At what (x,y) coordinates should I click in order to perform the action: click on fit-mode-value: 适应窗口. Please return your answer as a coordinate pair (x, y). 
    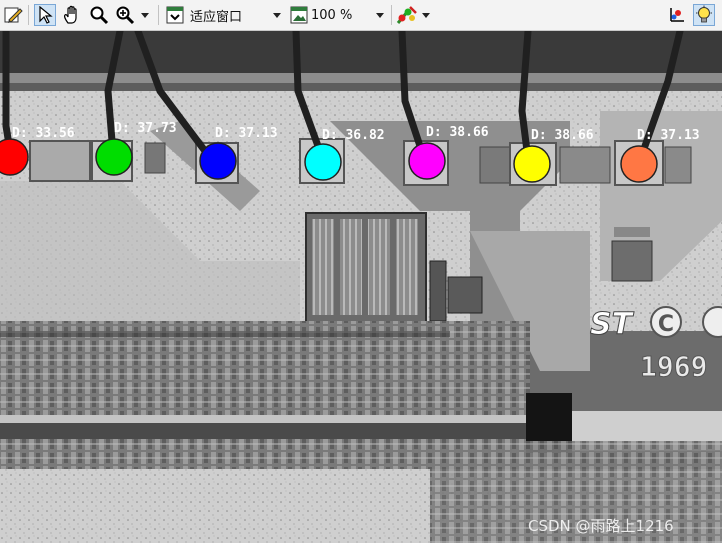
    Looking at the image, I should click on (216, 17).